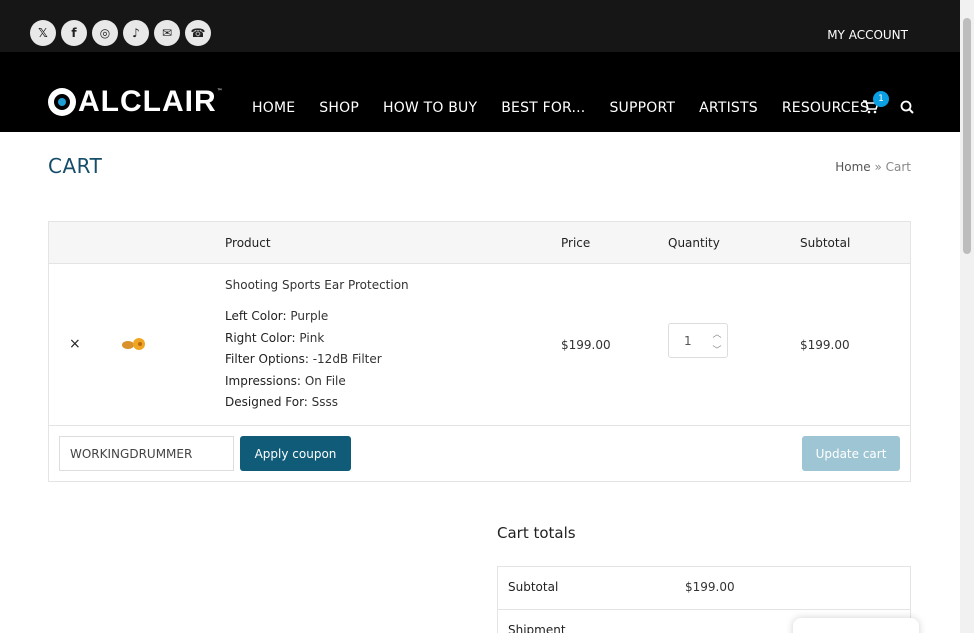 The height and width of the screenshot is (633, 974). Describe the element at coordinates (881, 99) in the screenshot. I see `cart-count-badge: 1` at that location.